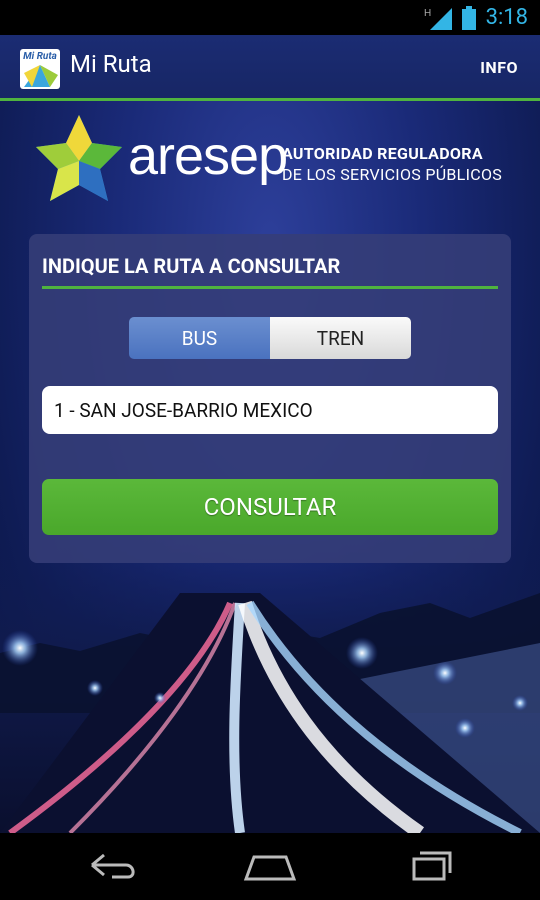  I want to click on logo-subtitle-line1: AUTORIDAD REGULADORA, so click(382, 153).